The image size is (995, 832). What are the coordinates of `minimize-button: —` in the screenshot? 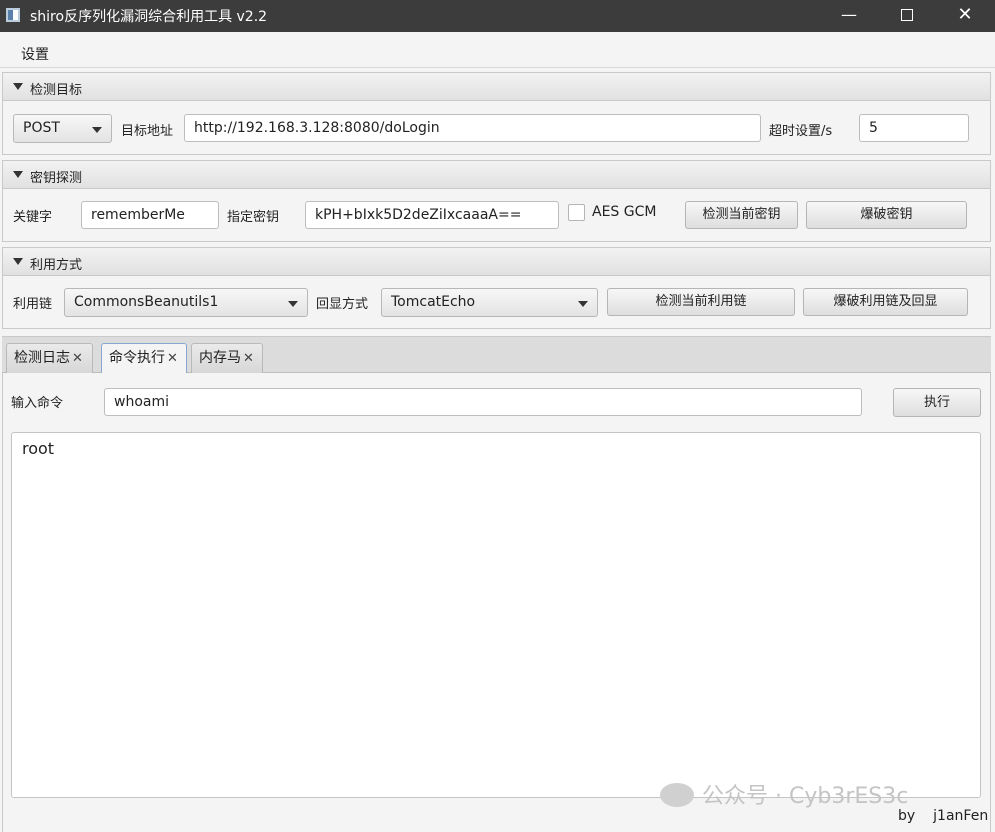 It's located at (849, 16).